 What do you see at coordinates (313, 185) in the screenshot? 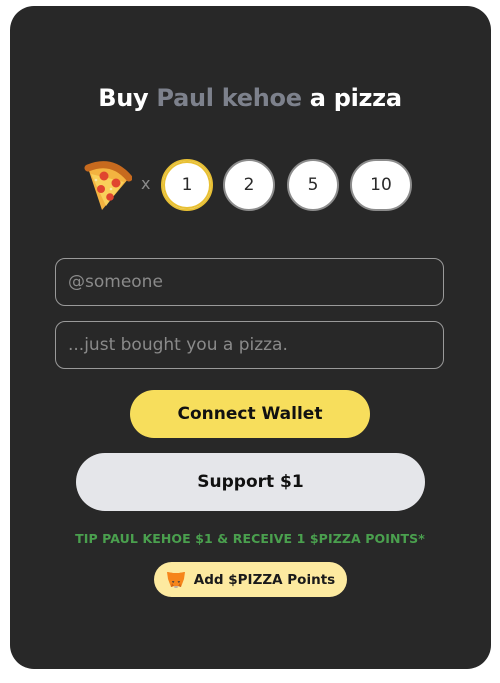
I see `quantity-option-5: 5` at bounding box center [313, 185].